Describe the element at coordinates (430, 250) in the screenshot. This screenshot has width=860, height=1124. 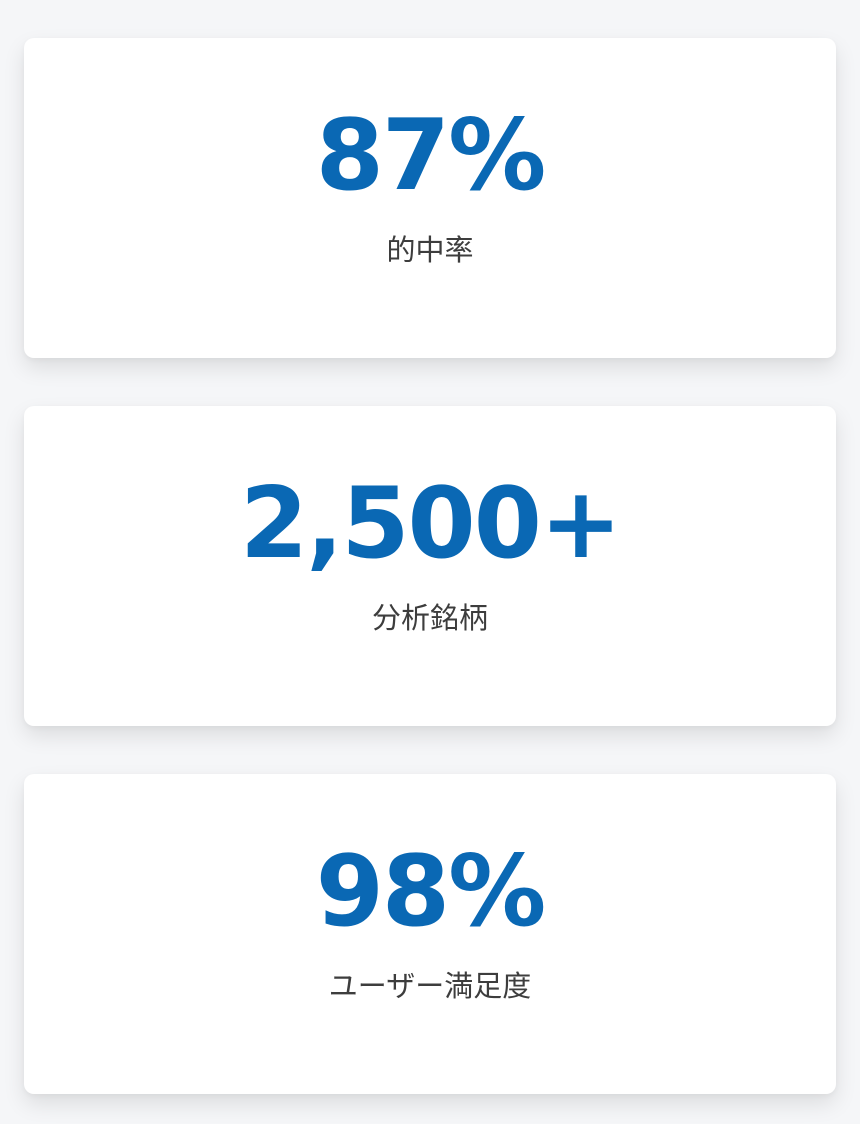
I see `stat-label: 的中率` at that location.